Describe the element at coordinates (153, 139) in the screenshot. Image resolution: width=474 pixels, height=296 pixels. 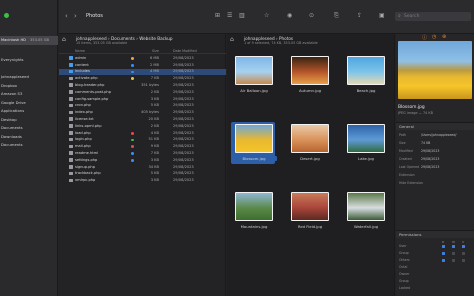
I see `file-size: 51 KB` at that location.